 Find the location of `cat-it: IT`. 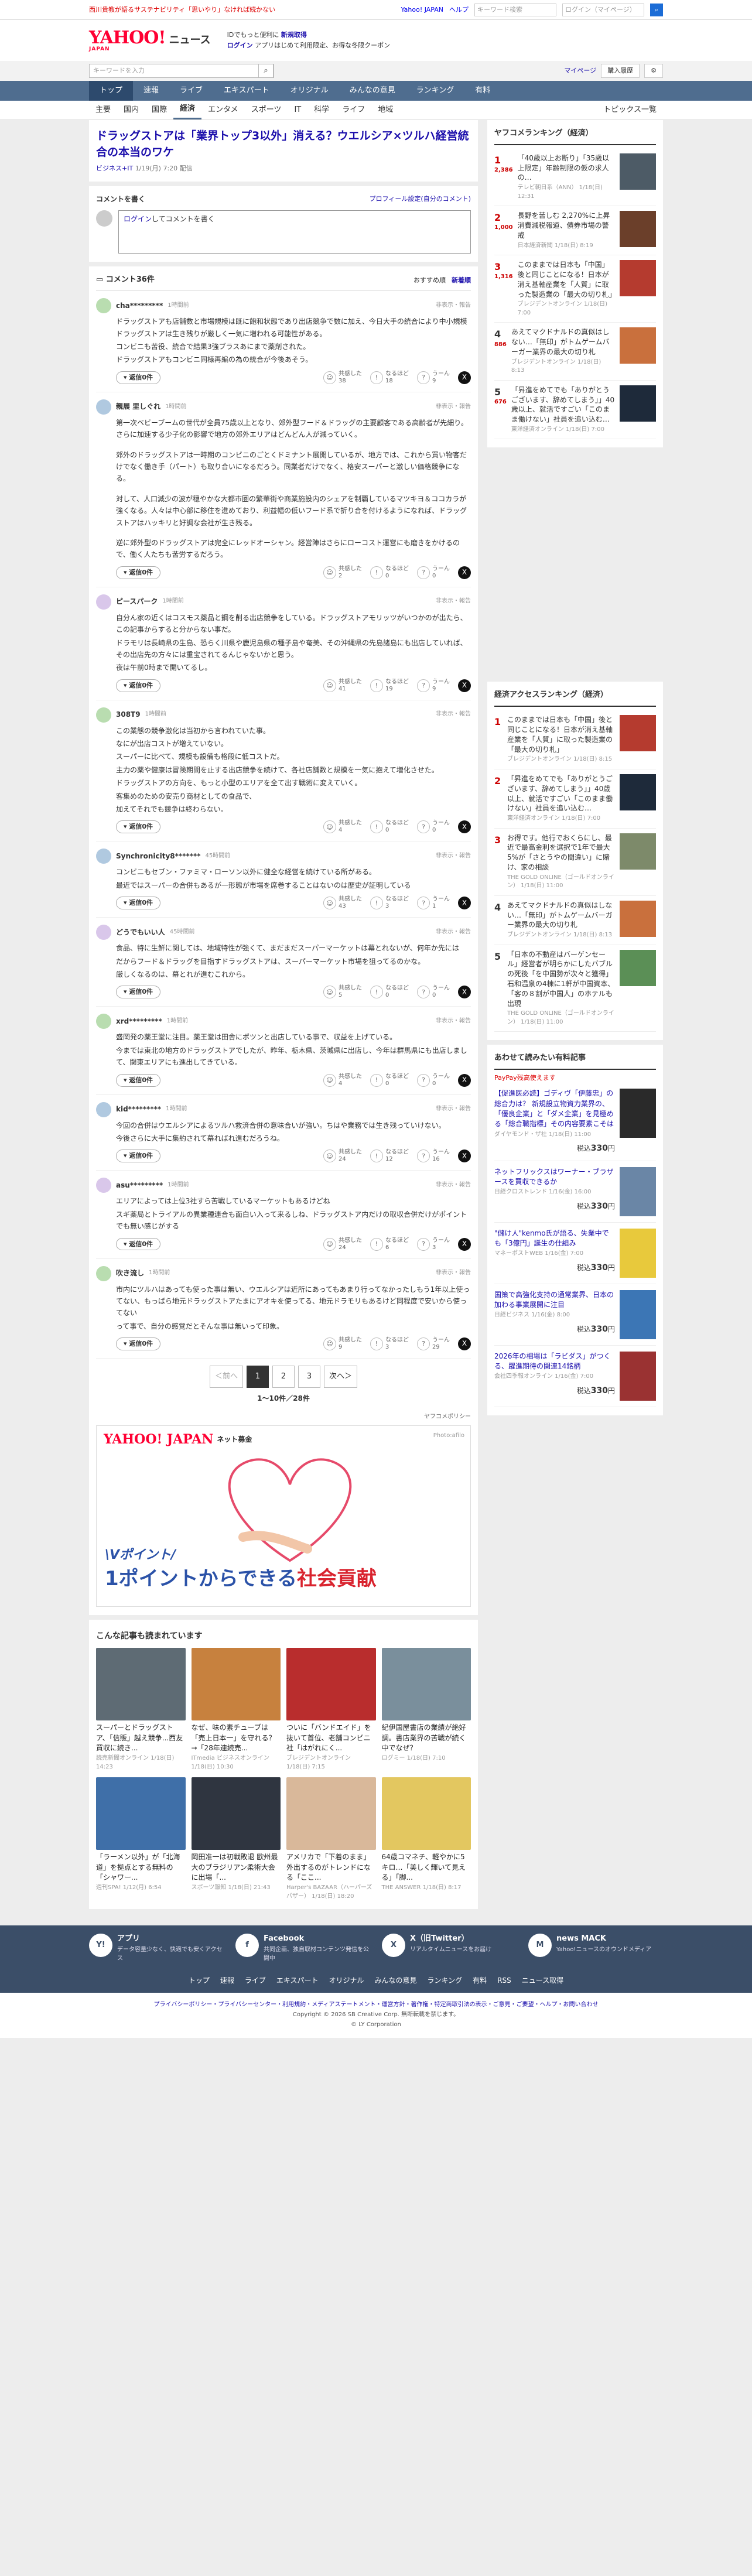

cat-it: IT is located at coordinates (297, 110).